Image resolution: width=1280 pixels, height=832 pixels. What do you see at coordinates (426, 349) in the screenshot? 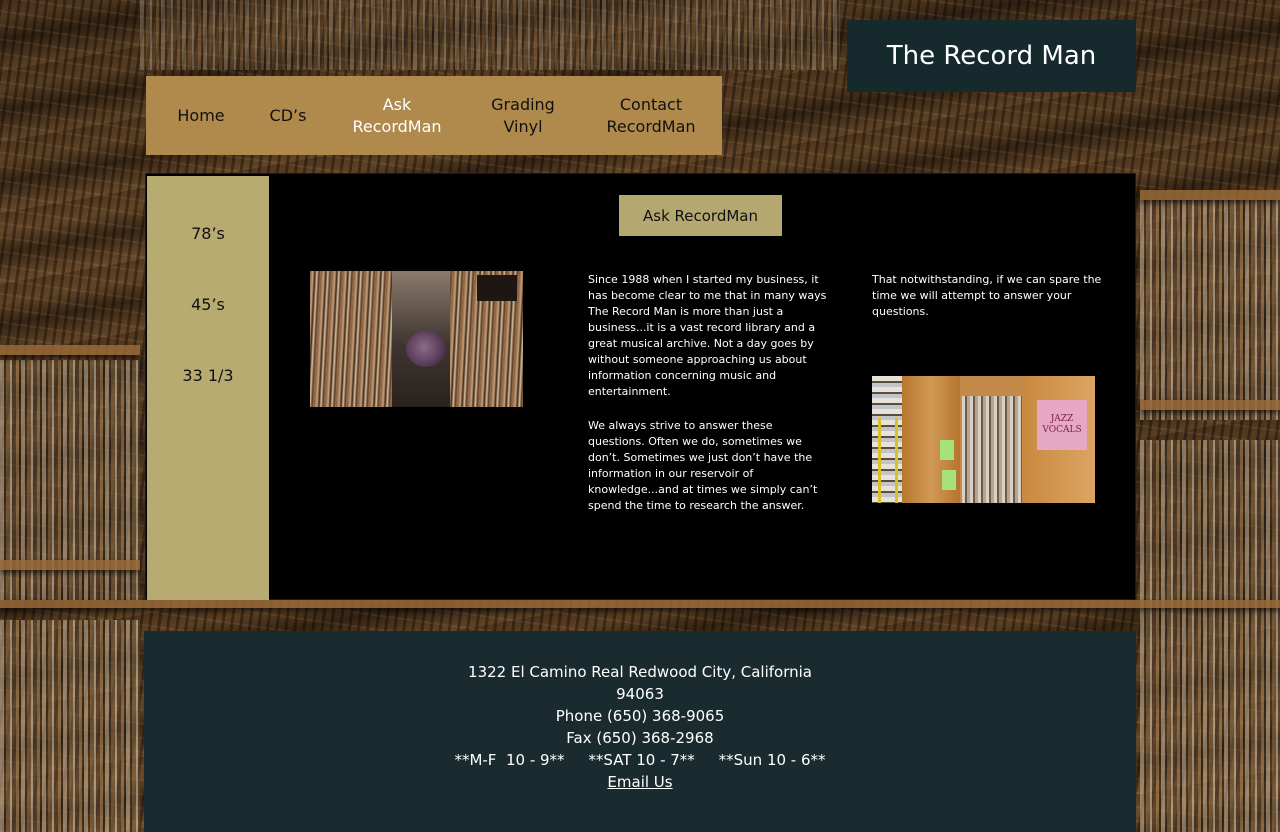
I see `photo-person` at bounding box center [426, 349].